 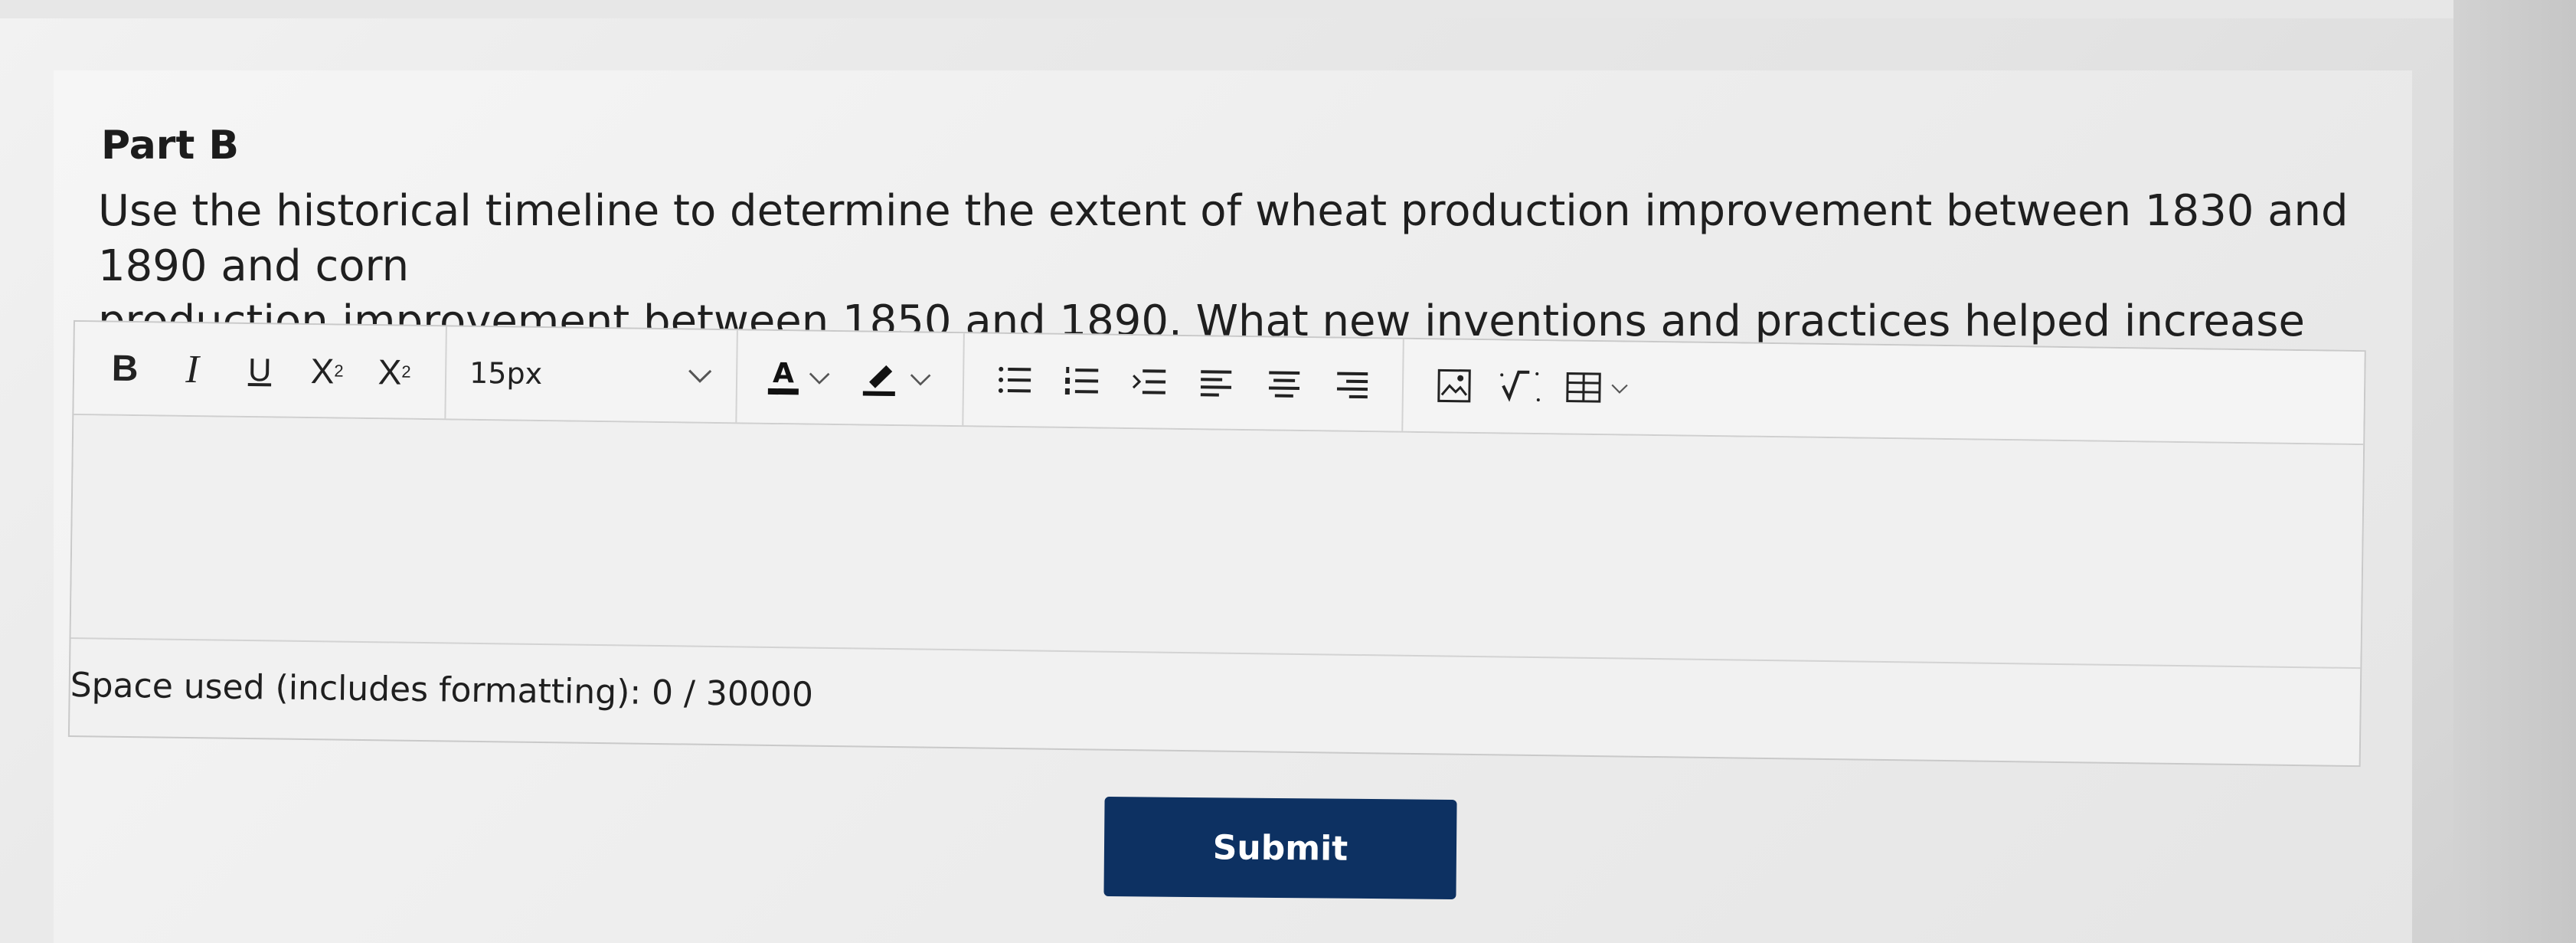 I want to click on part-title: Part B, so click(x=170, y=146).